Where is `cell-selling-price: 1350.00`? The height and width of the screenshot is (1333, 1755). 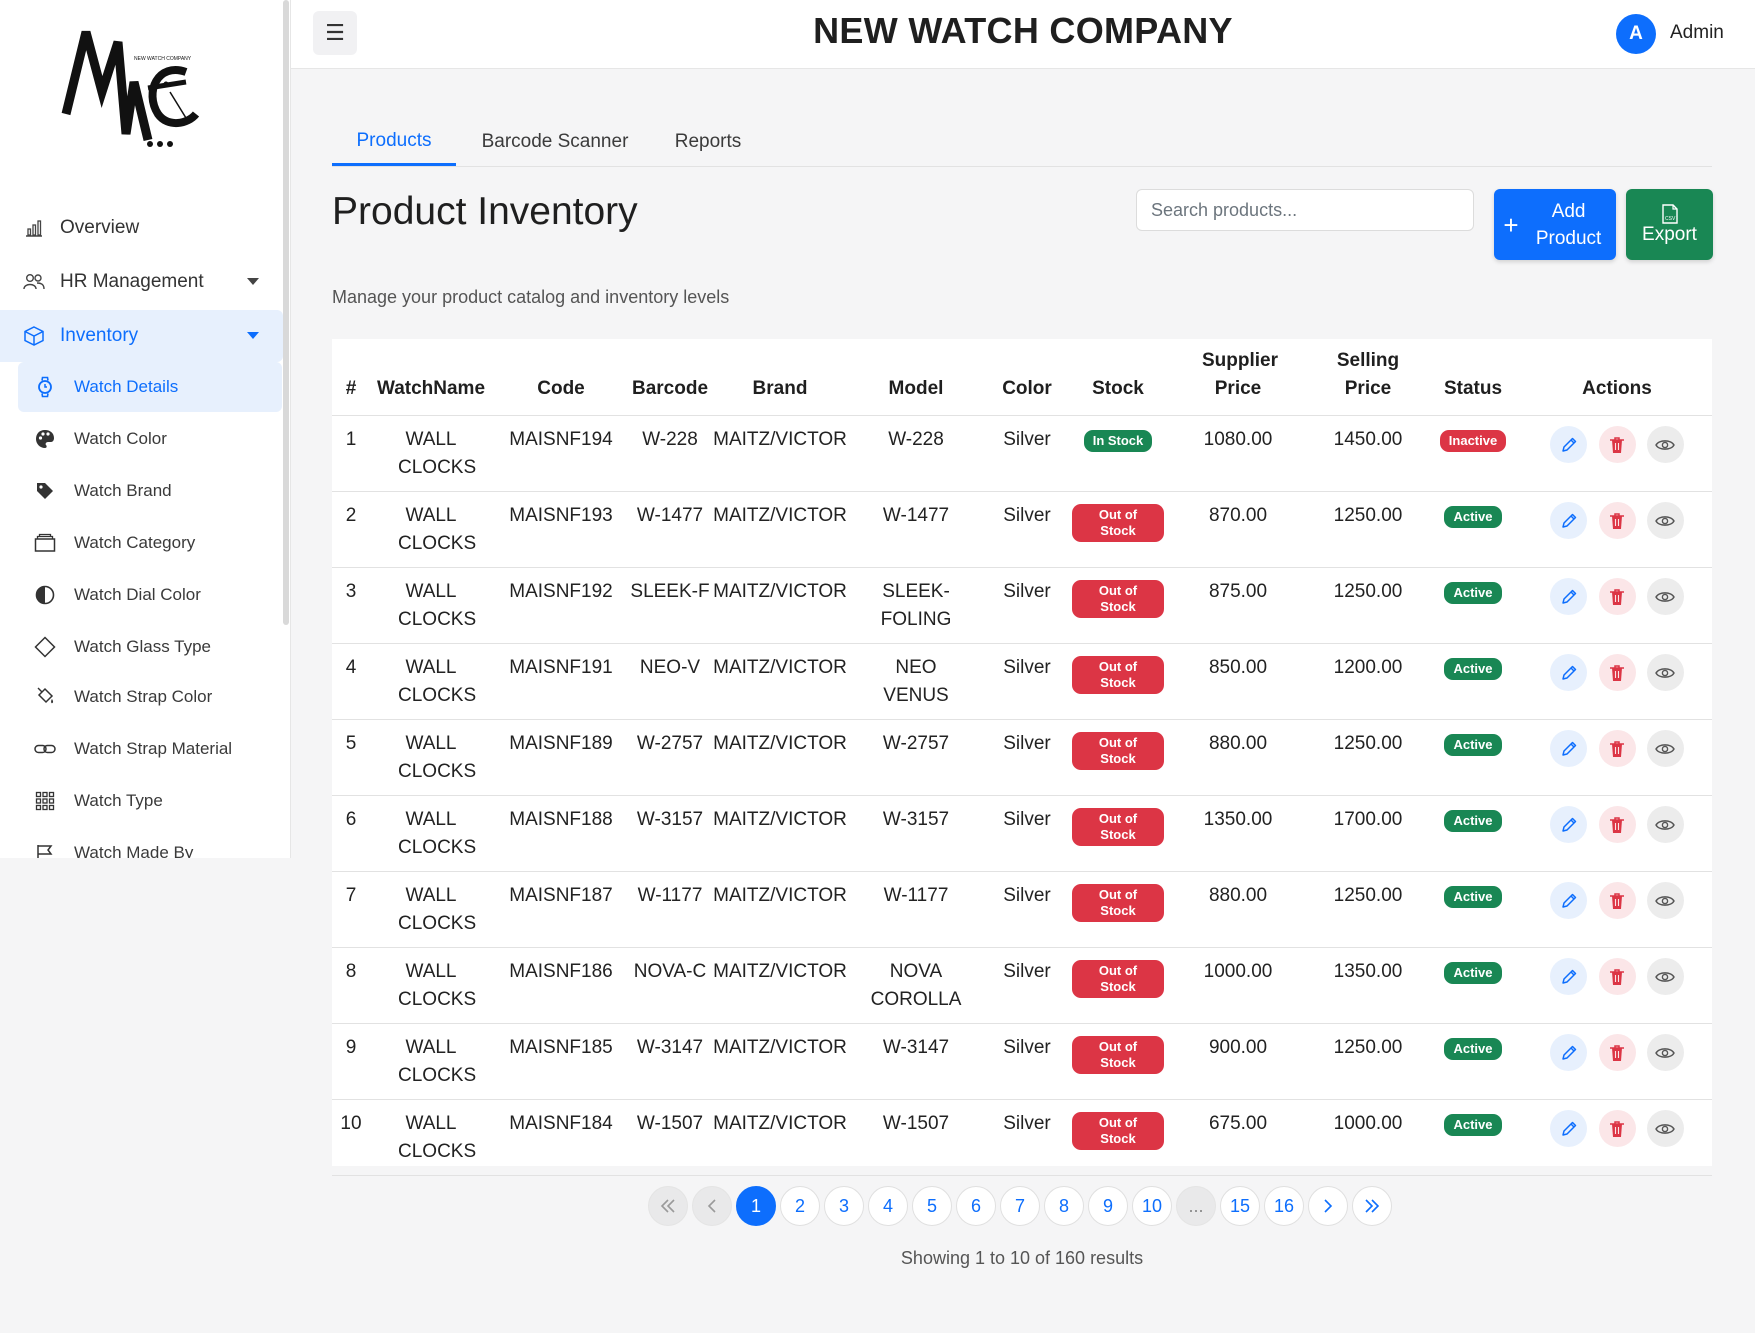
cell-selling-price: 1350.00 is located at coordinates (1368, 985).